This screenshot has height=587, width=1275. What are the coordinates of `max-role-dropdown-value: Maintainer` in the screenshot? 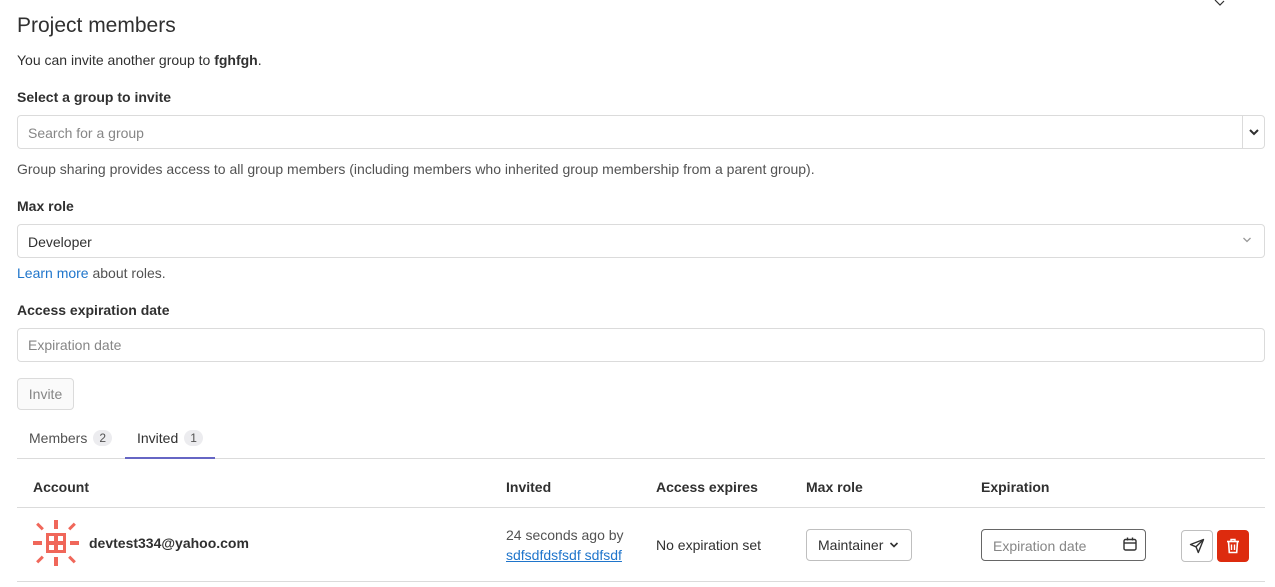 It's located at (851, 545).